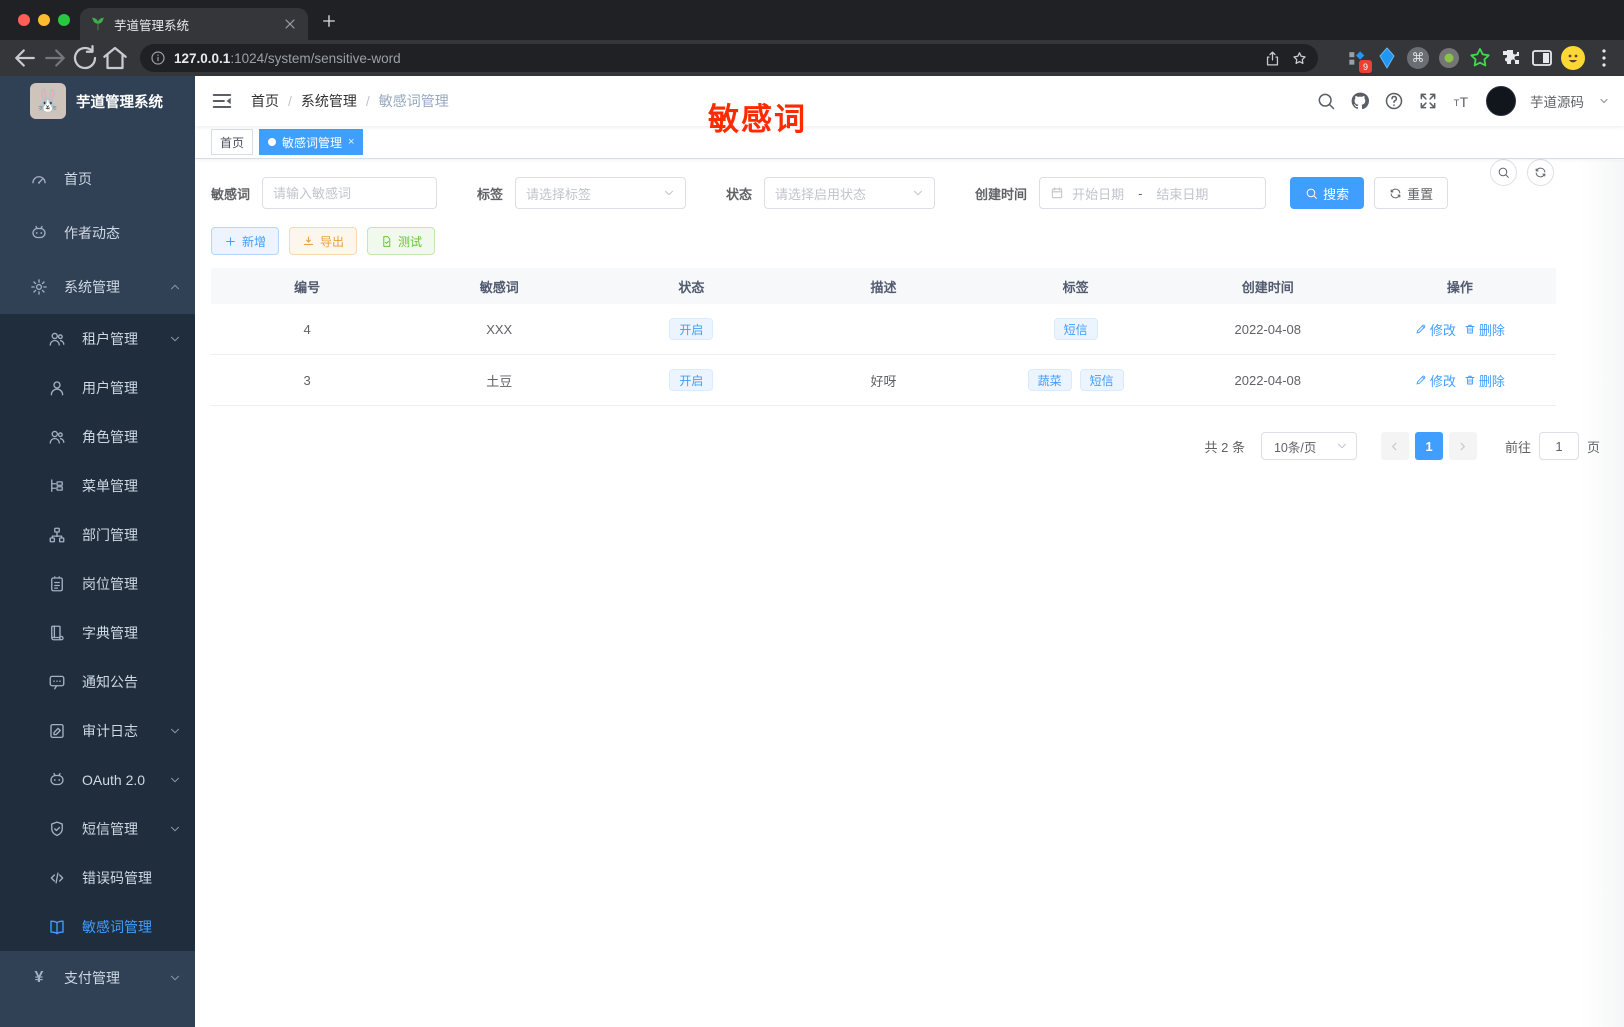 This screenshot has width=1624, height=1027. What do you see at coordinates (97, 632) in the screenshot?
I see `sidebar-item-9: 字典管理` at bounding box center [97, 632].